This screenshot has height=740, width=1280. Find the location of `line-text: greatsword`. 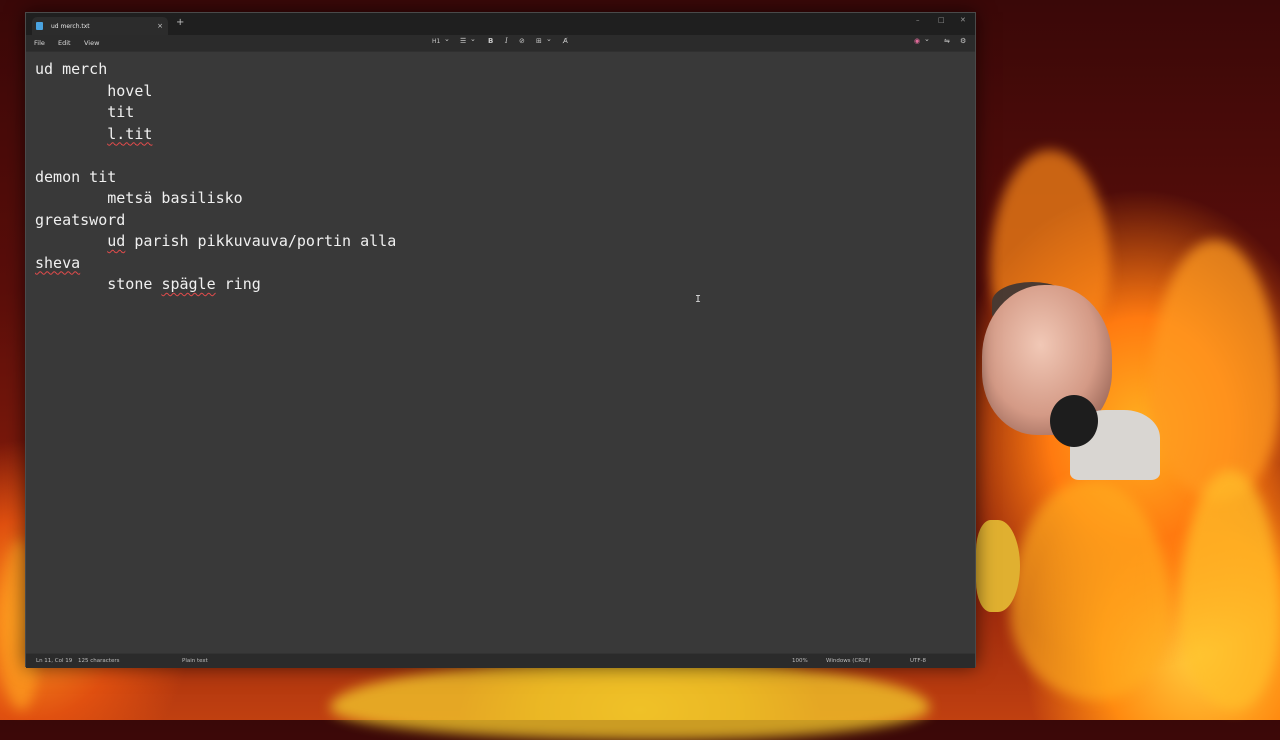

line-text: greatsword is located at coordinates (80, 219).